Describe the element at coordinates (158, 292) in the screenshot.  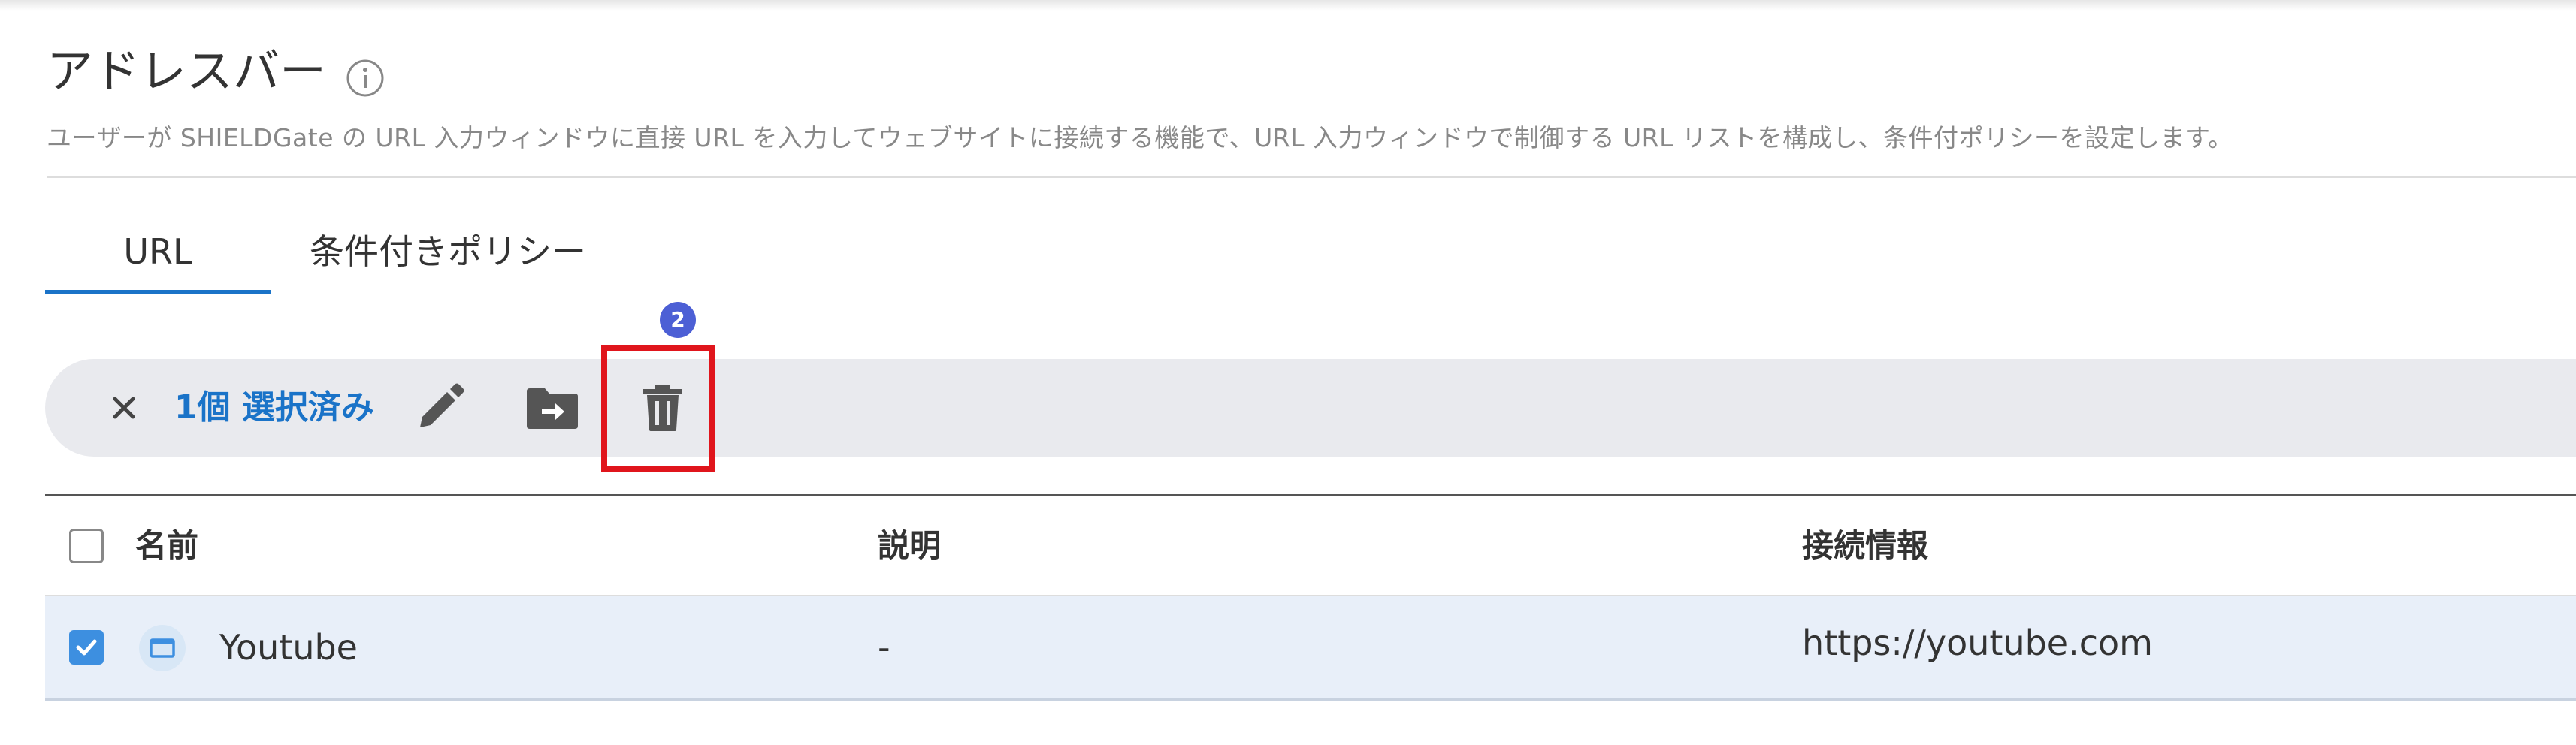
I see `active-tab-indicator` at that location.